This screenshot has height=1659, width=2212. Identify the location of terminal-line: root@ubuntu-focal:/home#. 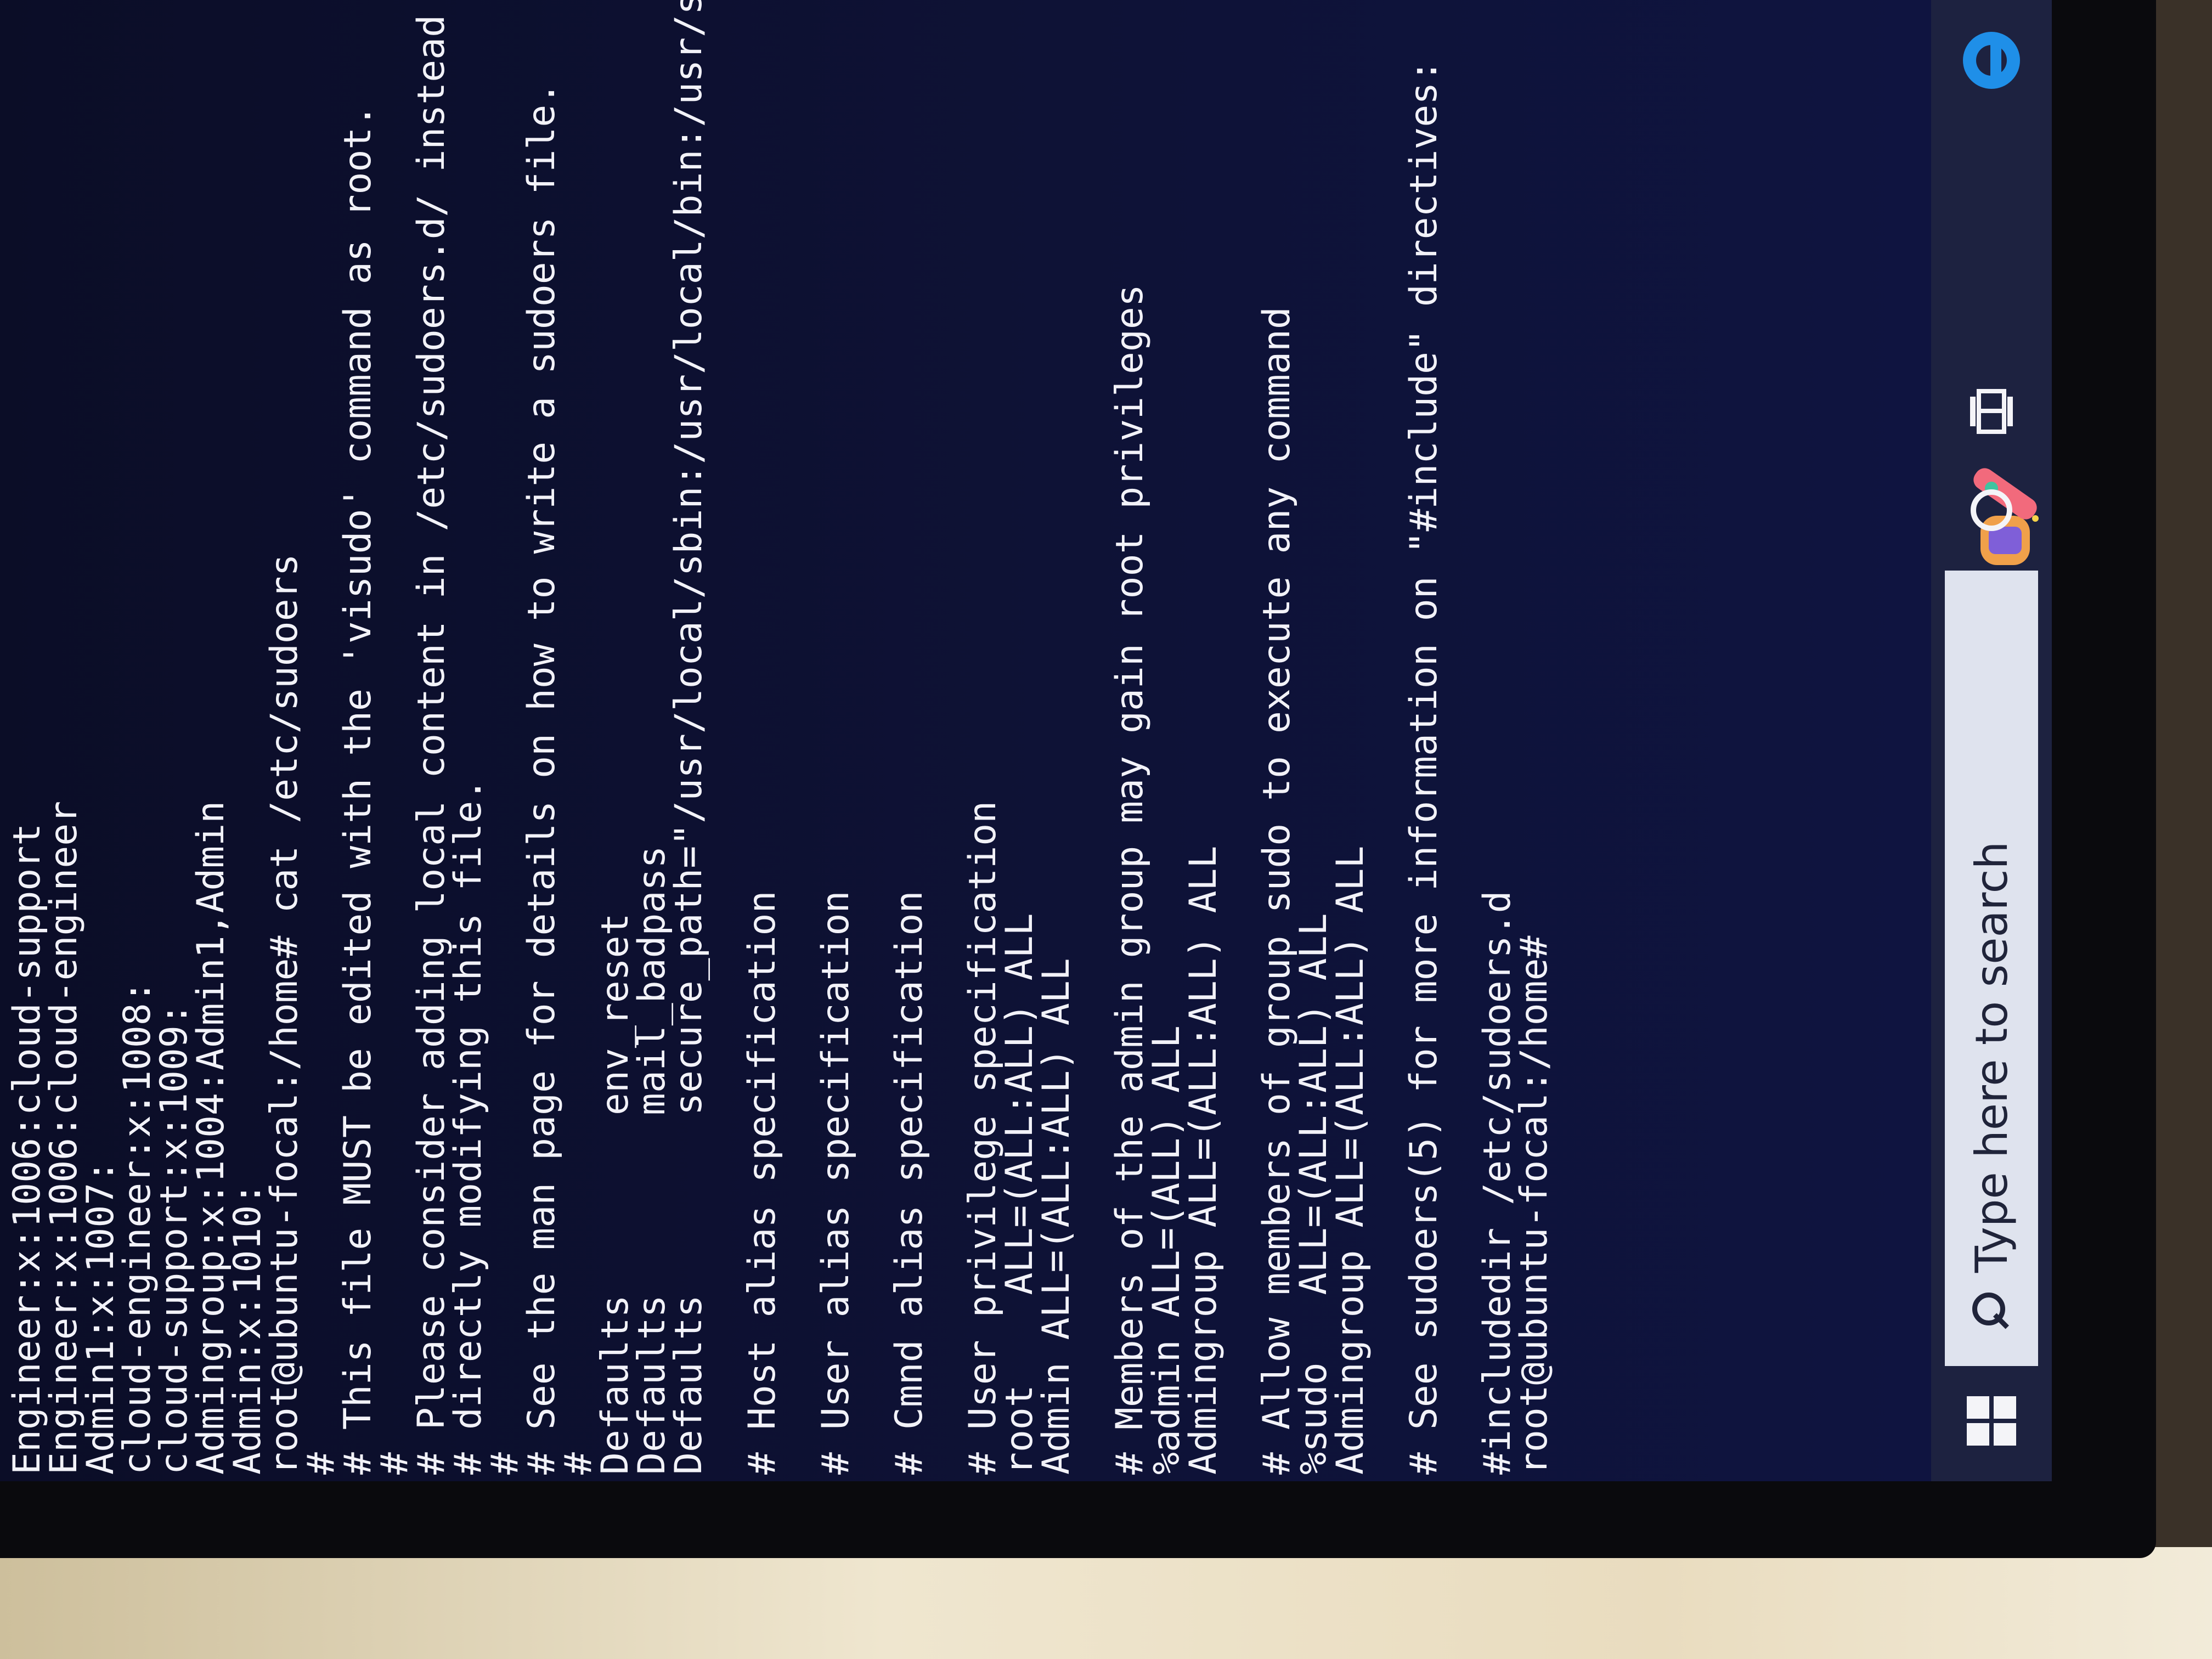
(1534, 1205).